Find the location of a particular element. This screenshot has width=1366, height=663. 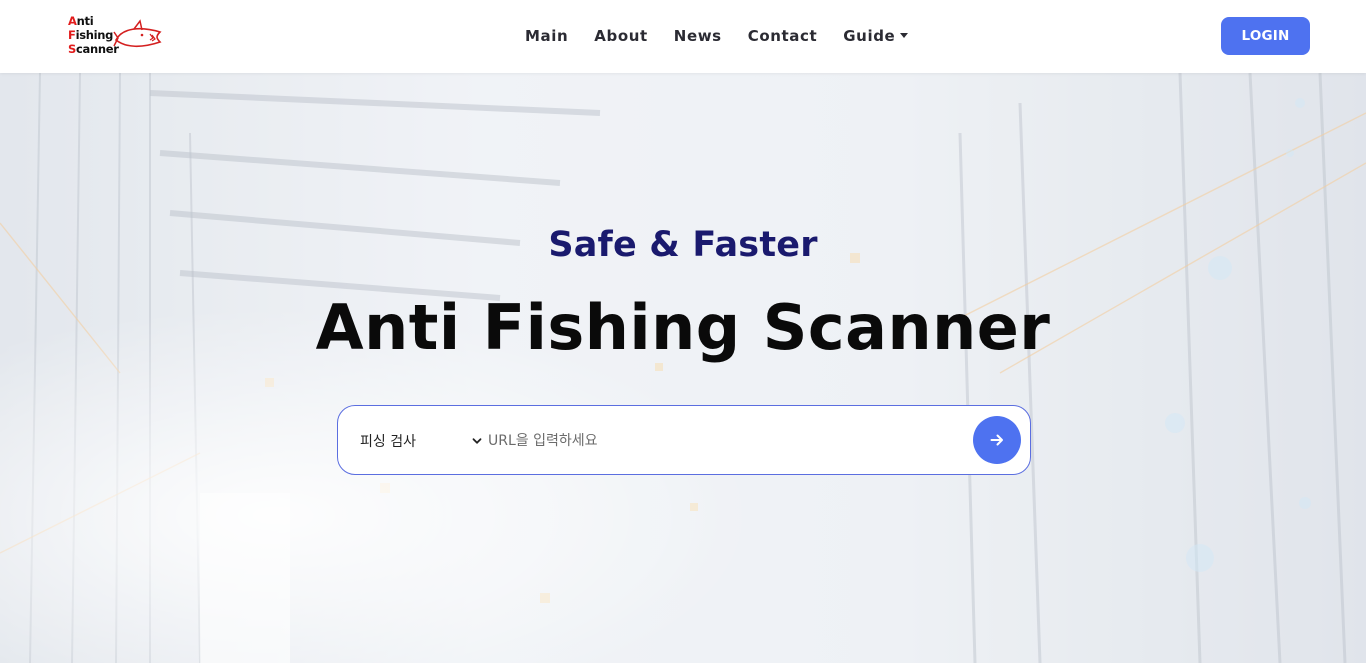

arrow-right-icon is located at coordinates (996, 440).